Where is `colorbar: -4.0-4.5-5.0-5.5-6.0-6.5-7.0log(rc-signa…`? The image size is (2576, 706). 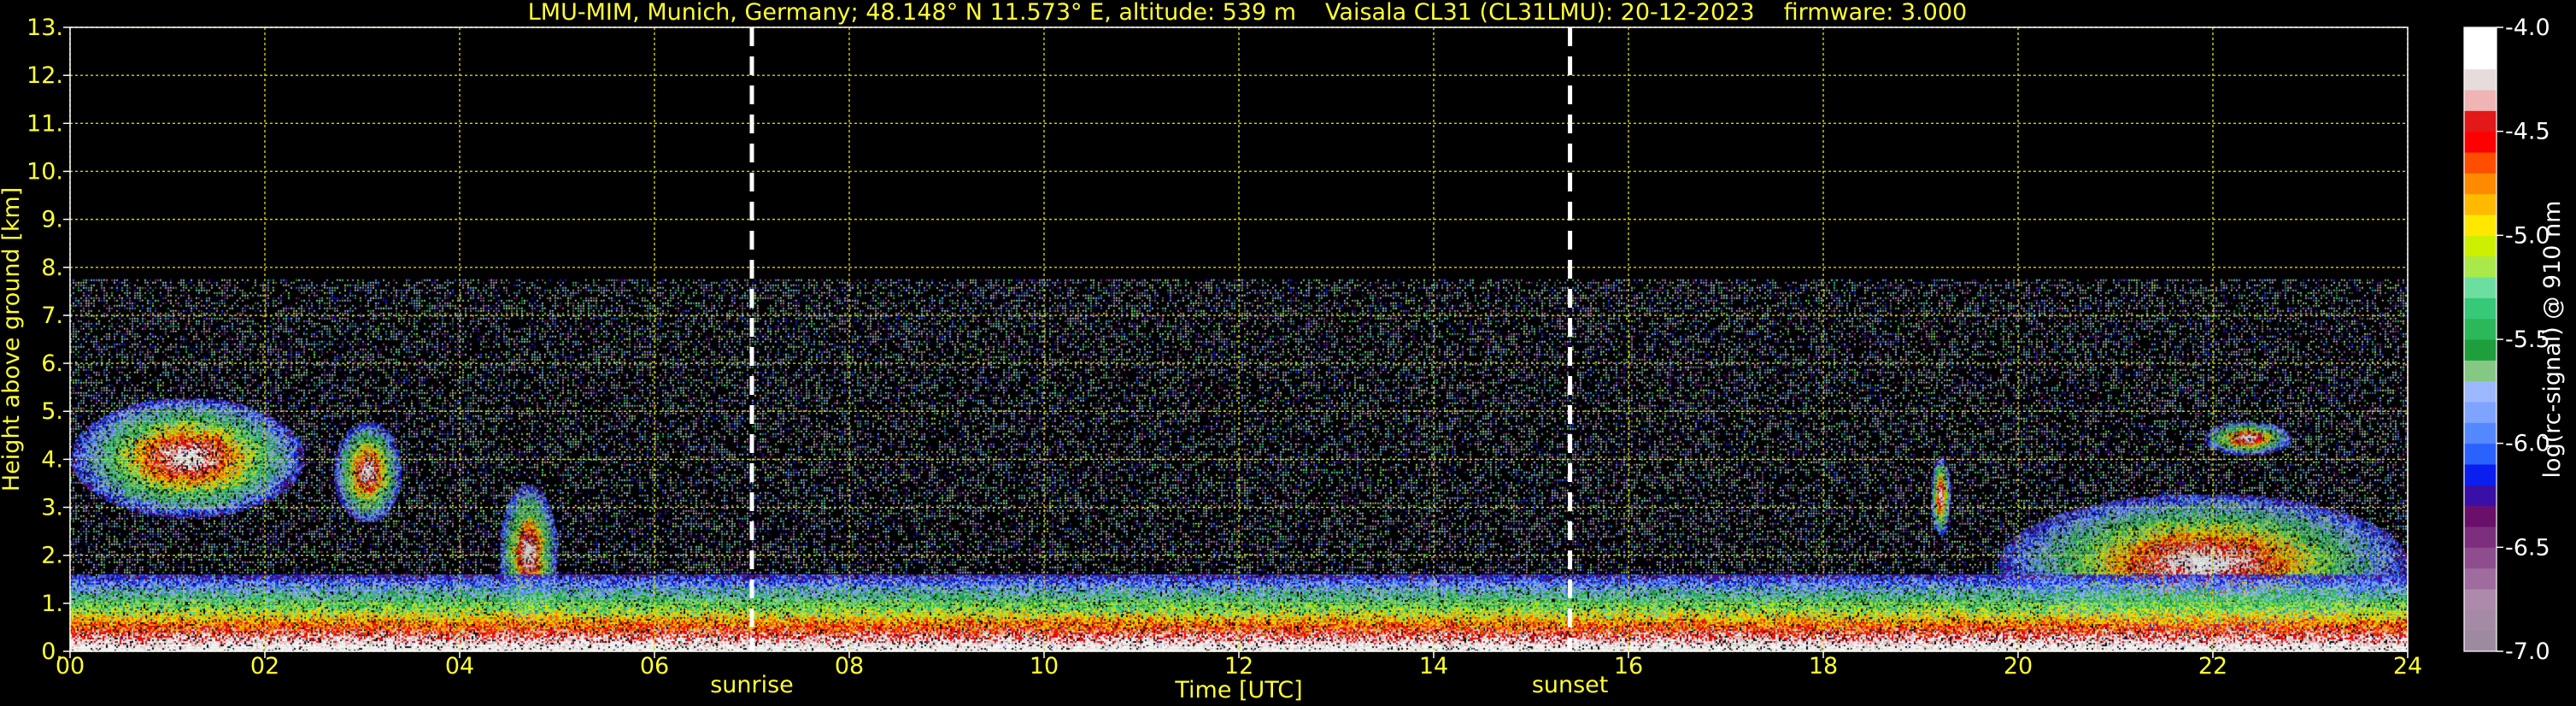 colorbar: -4.0-4.5-5.0-5.5-6.0-6.5-7.0log(rc-signa… is located at coordinates (2514, 340).